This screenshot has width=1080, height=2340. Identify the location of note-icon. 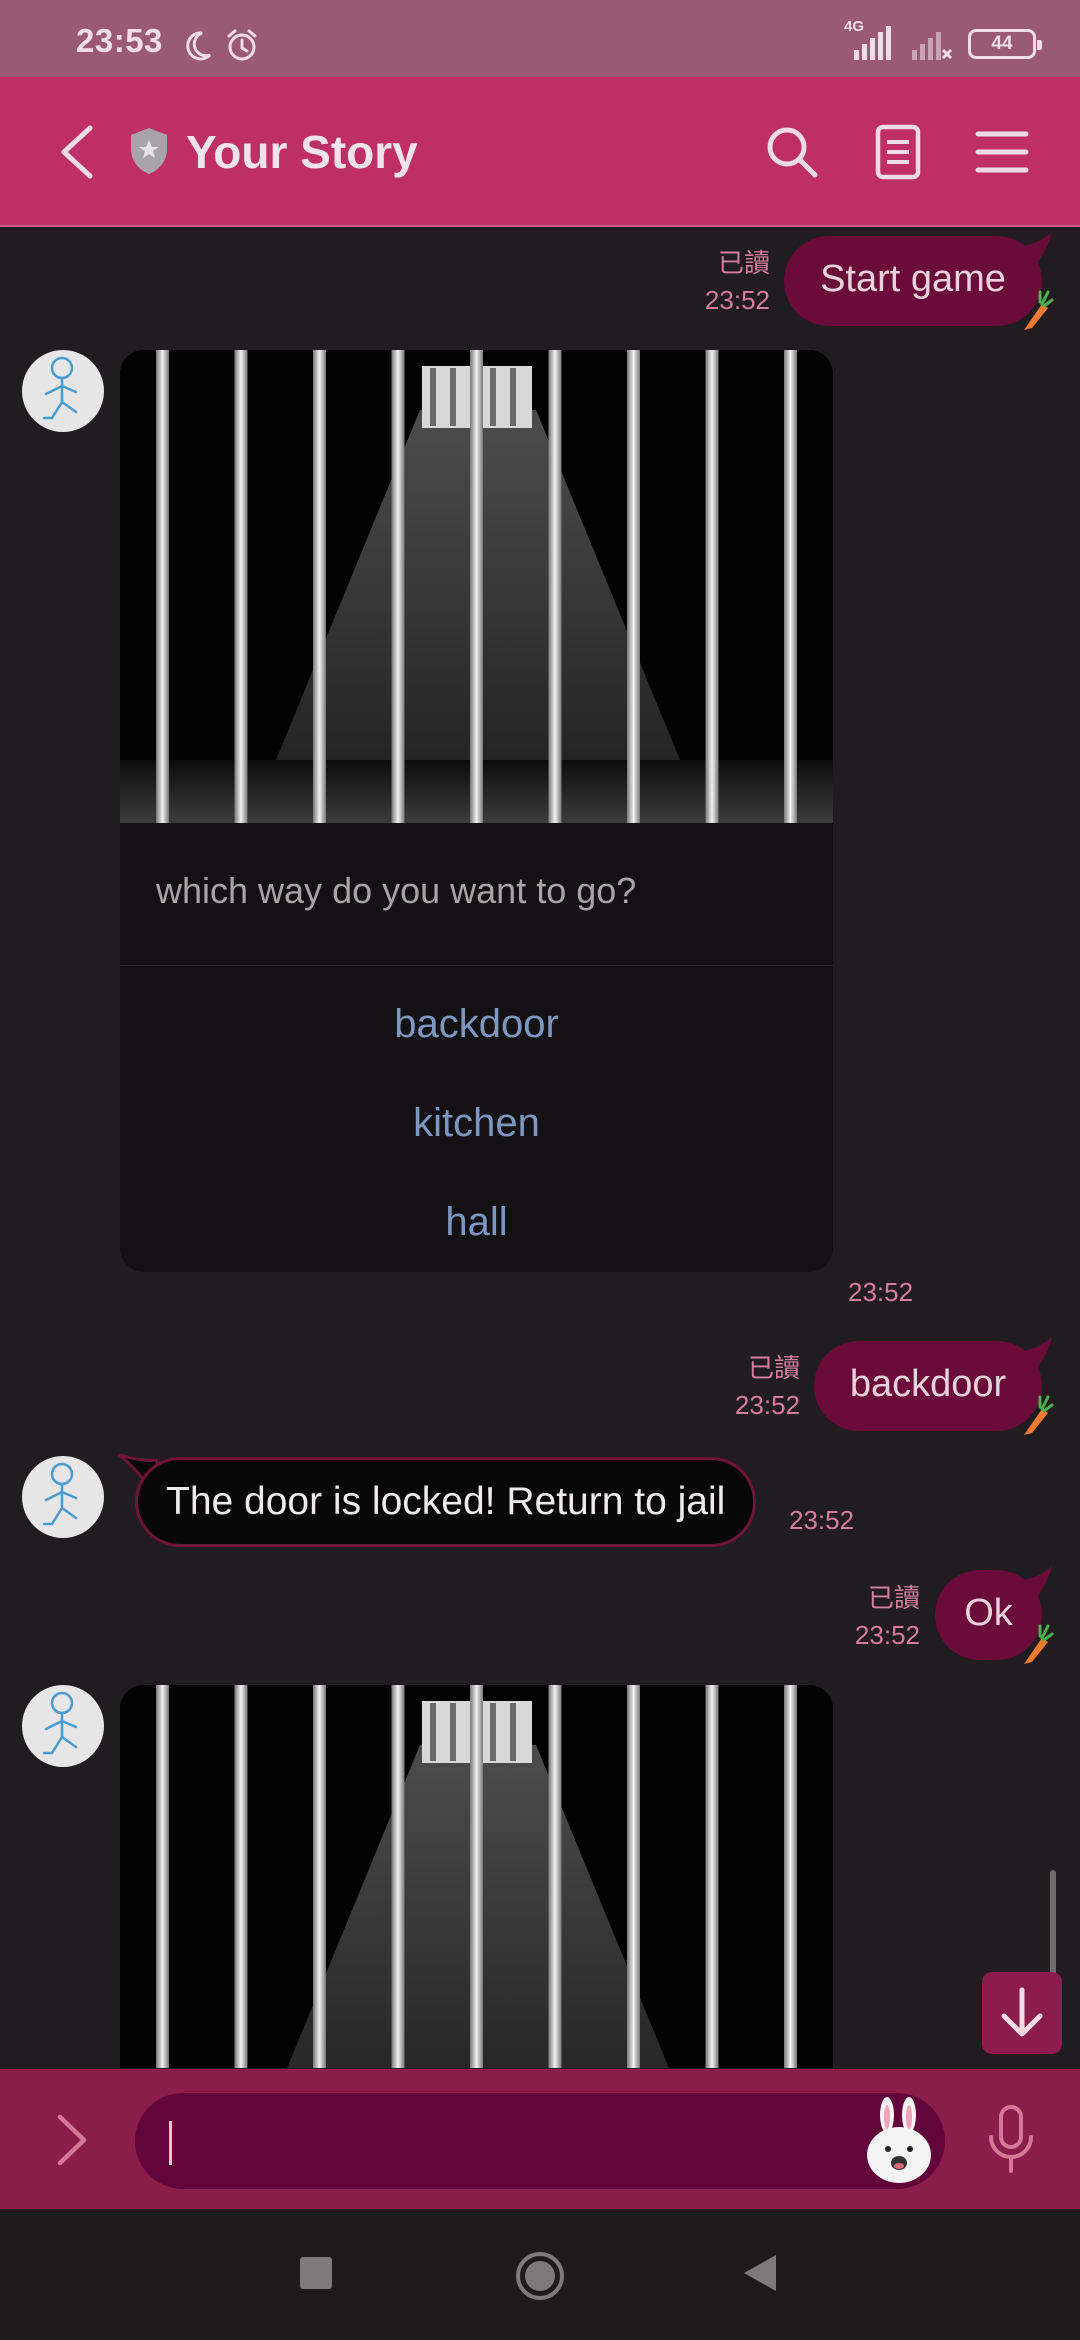
(898, 152).